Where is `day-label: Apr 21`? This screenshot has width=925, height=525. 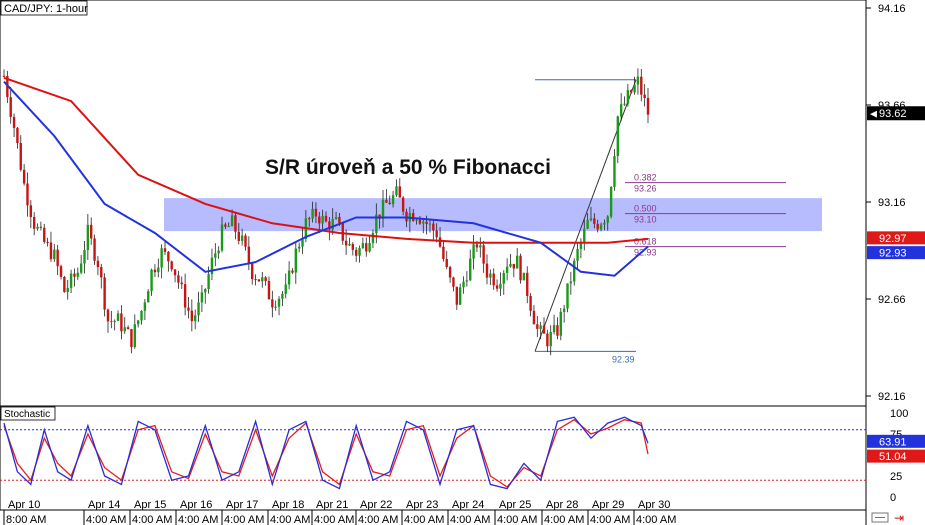 day-label: Apr 21 is located at coordinates (332, 505).